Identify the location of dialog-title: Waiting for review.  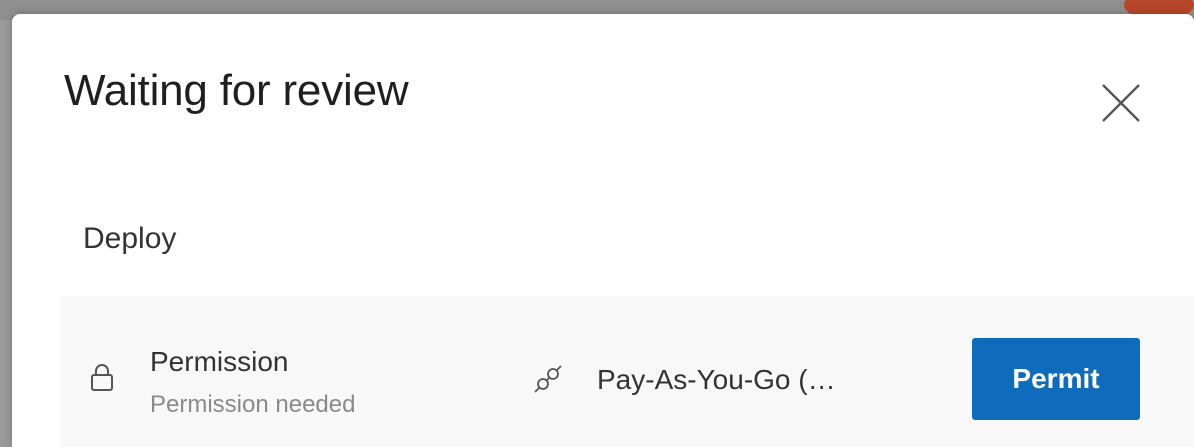
(236, 90).